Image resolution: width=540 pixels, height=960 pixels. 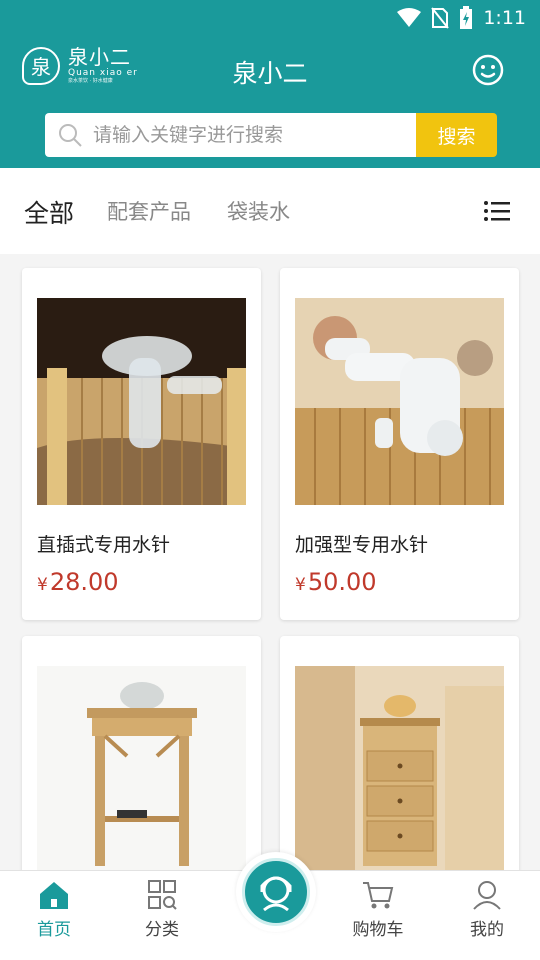 I want to click on list-view-icon, so click(x=497, y=211).